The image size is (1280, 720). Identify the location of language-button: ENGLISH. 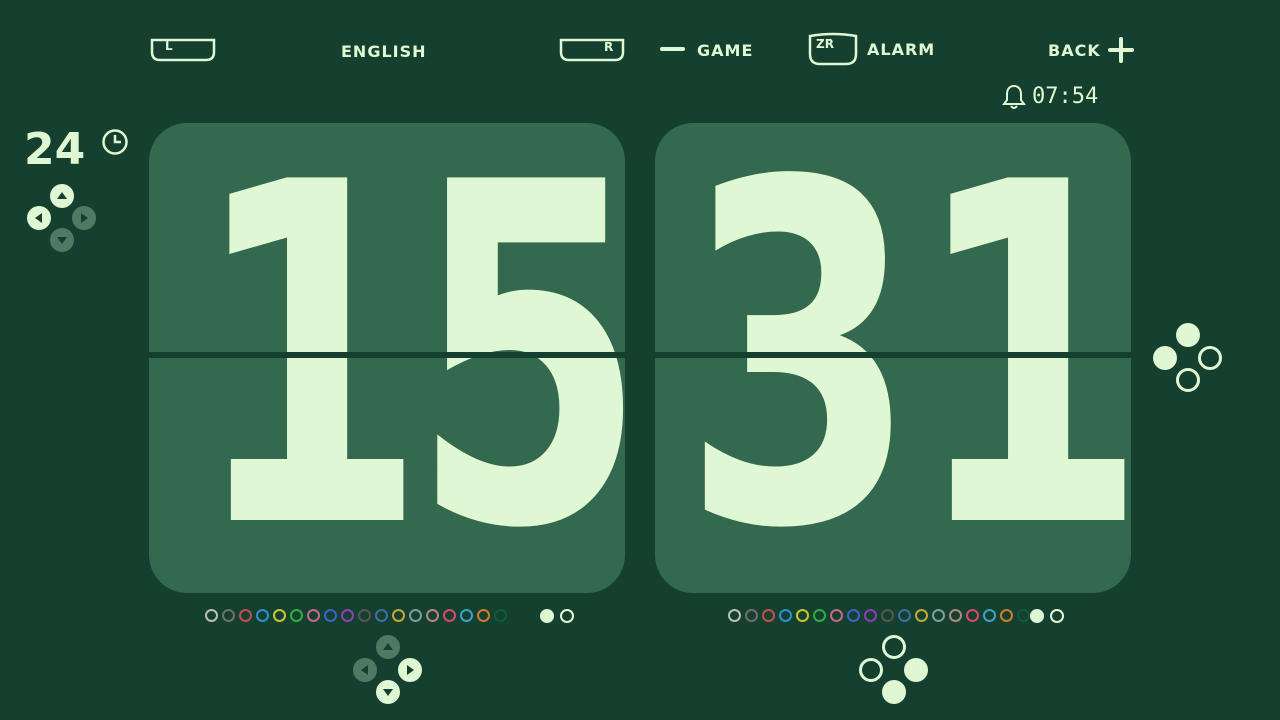
(384, 51).